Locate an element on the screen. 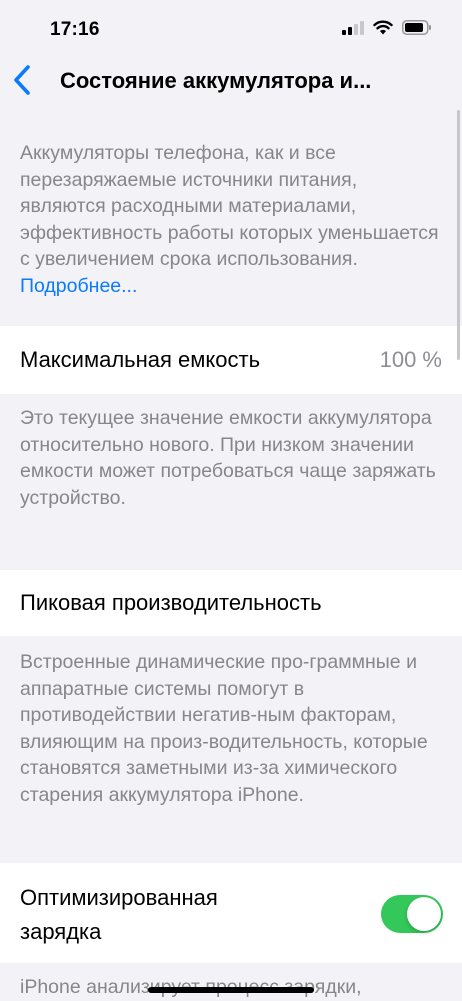  optimized-charging-label: Оптимизированная зарядка is located at coordinates (119, 914).